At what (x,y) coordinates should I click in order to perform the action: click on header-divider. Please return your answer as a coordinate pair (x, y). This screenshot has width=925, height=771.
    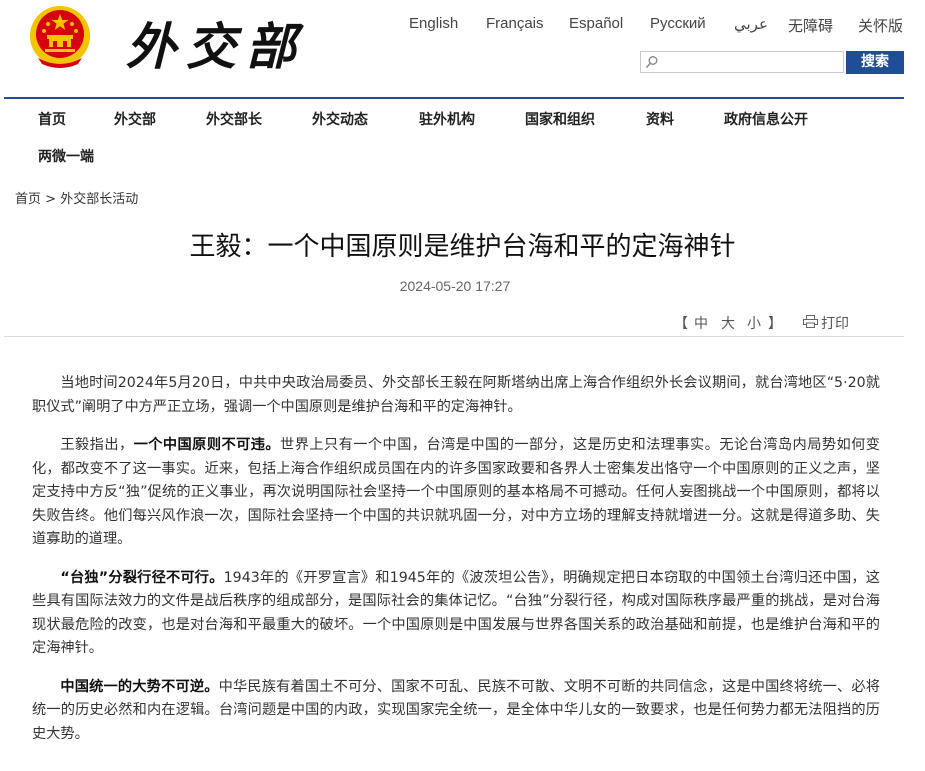
    Looking at the image, I should click on (454, 98).